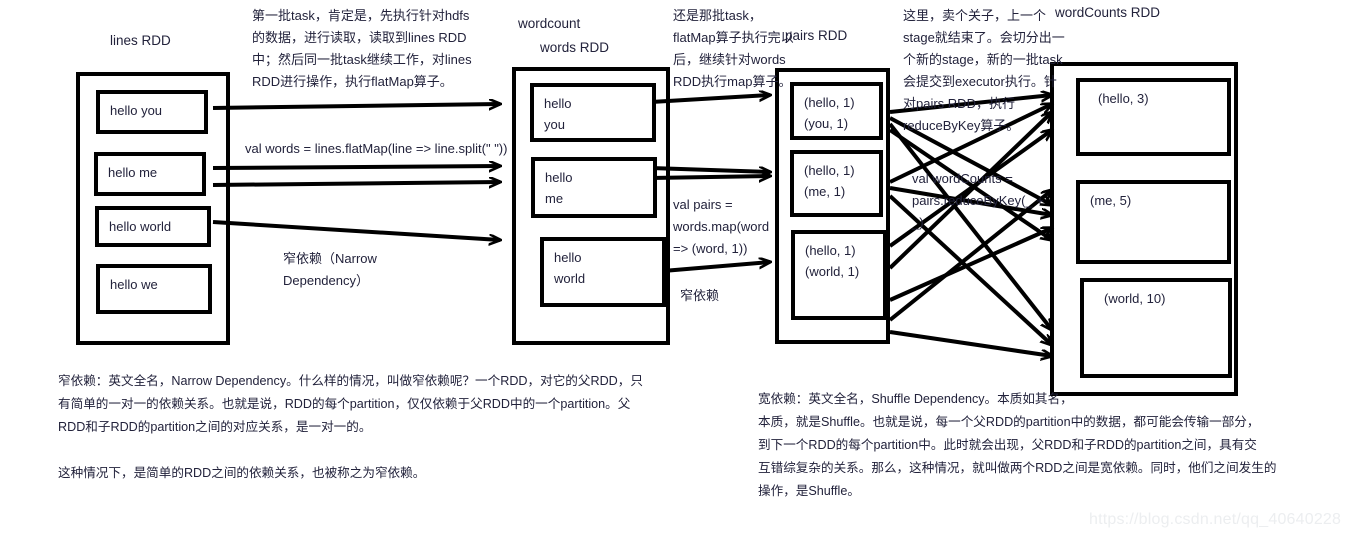 The height and width of the screenshot is (543, 1360). I want to click on label-line: 窄依赖（Narrow, so click(330, 258).